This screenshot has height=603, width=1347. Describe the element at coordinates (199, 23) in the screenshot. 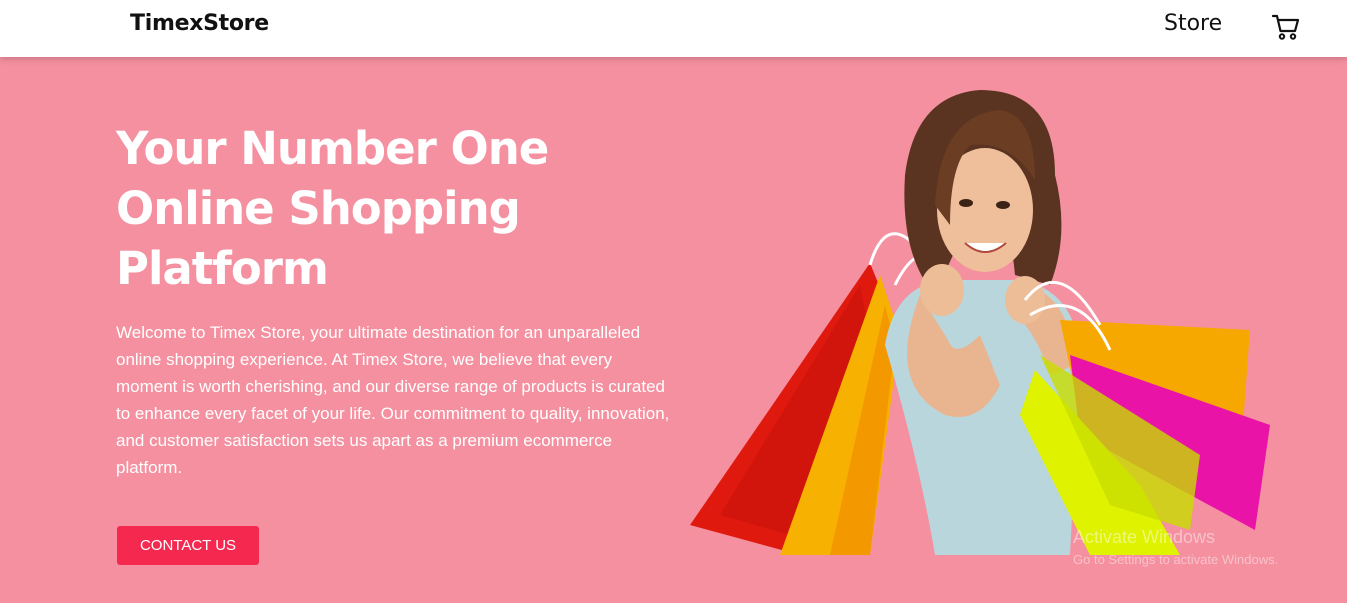

I see `brand-logo: TimexStore` at that location.